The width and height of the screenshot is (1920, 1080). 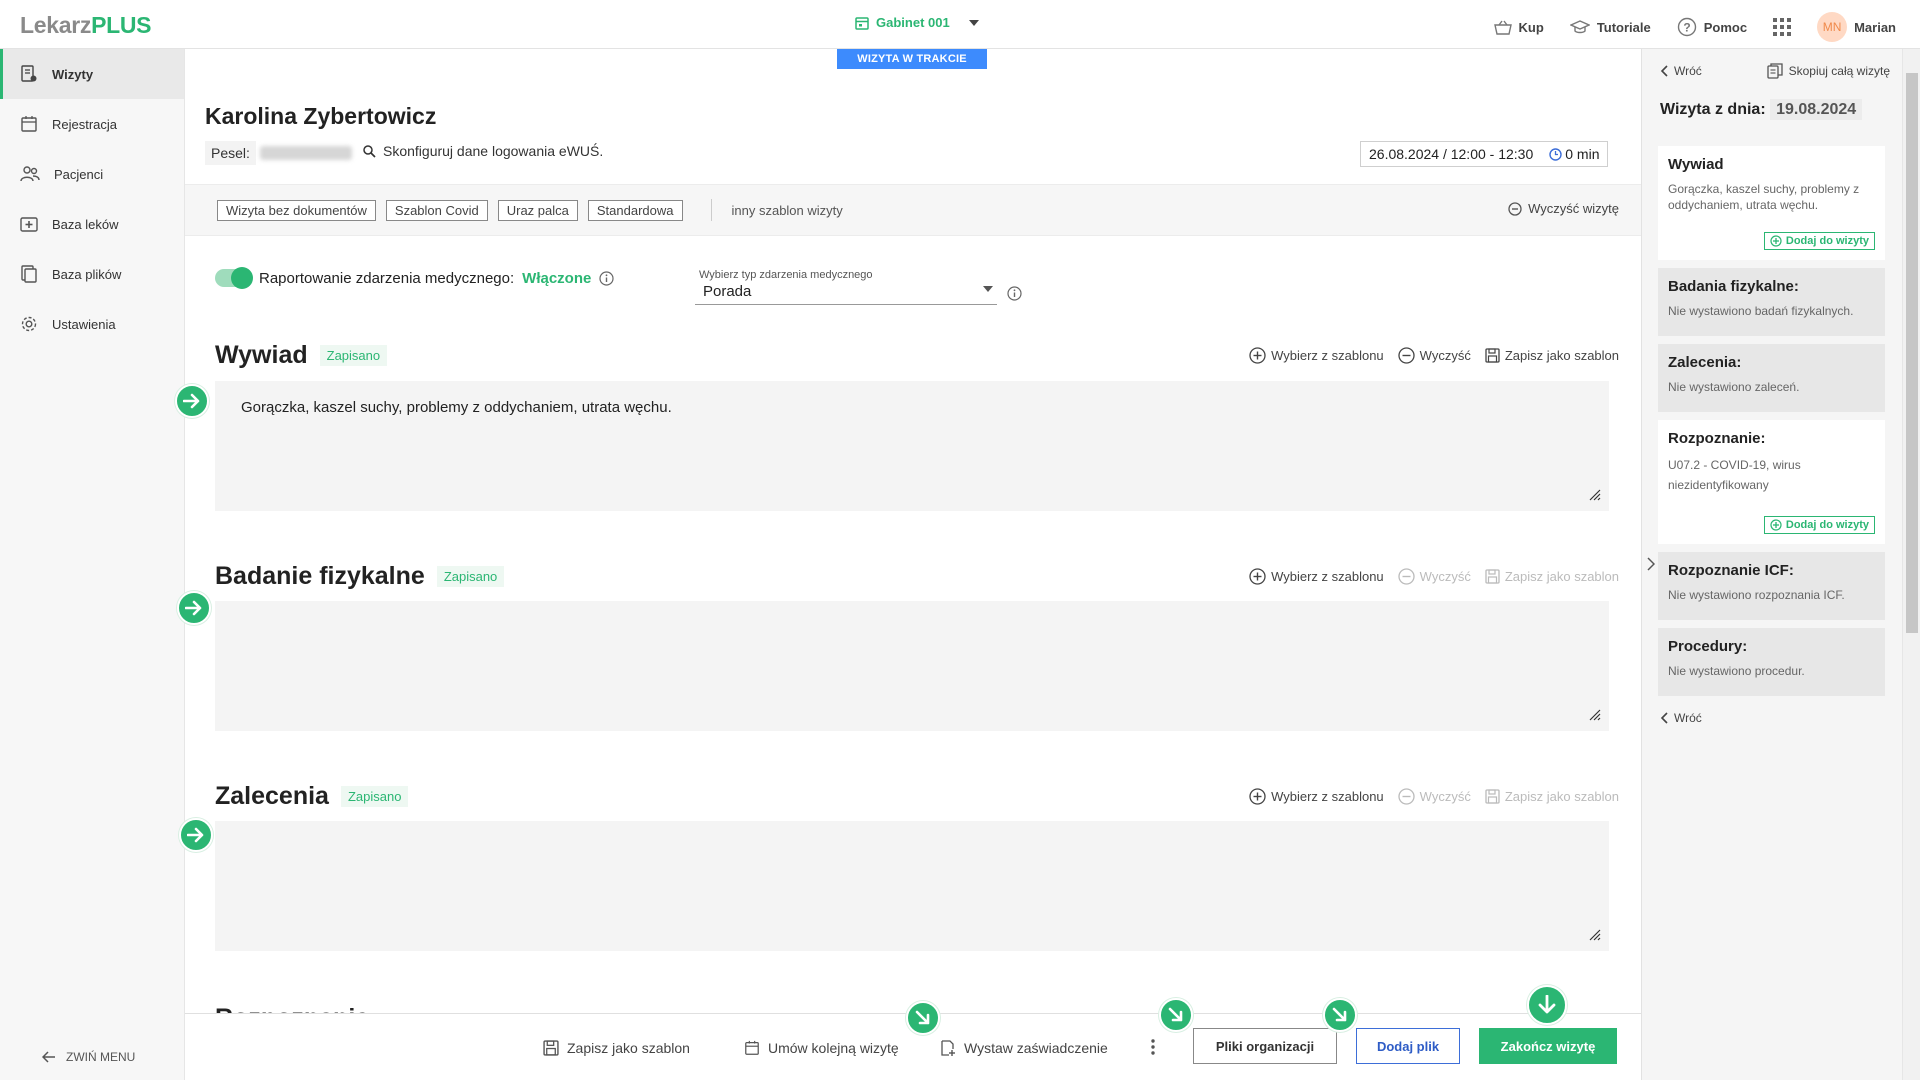 I want to click on scrollbar-thumb, so click(x=1912, y=353).